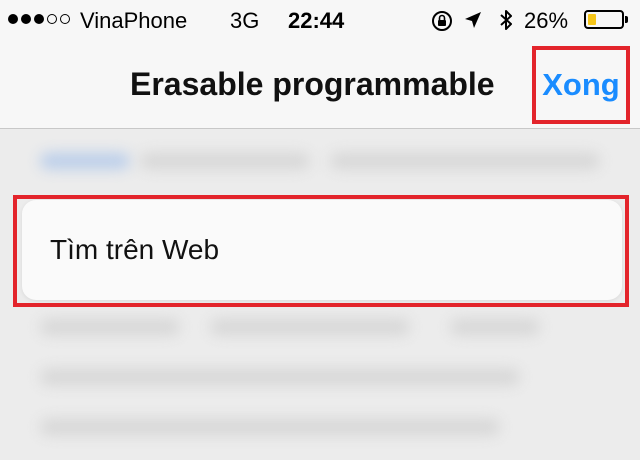 The height and width of the screenshot is (460, 640). I want to click on bluetooth-icon, so click(506, 20).